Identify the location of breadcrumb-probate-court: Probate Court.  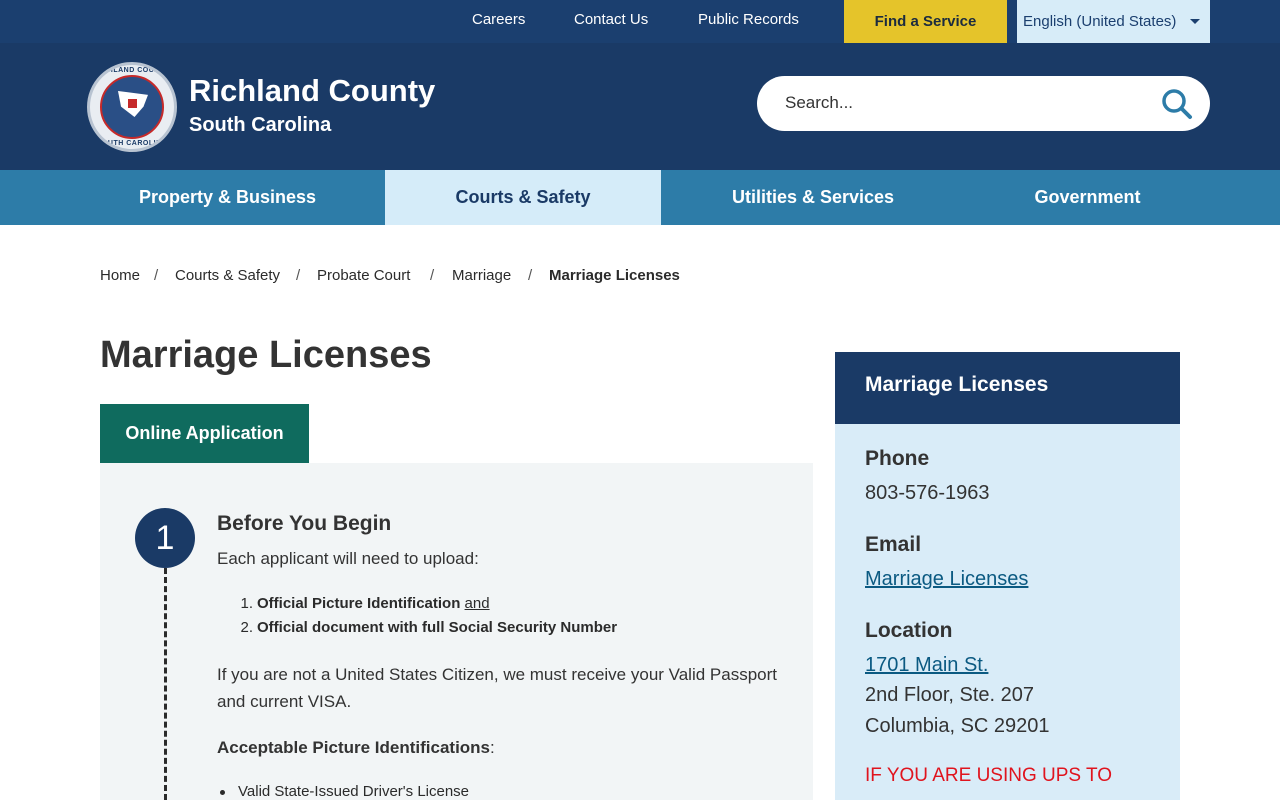
(363, 275).